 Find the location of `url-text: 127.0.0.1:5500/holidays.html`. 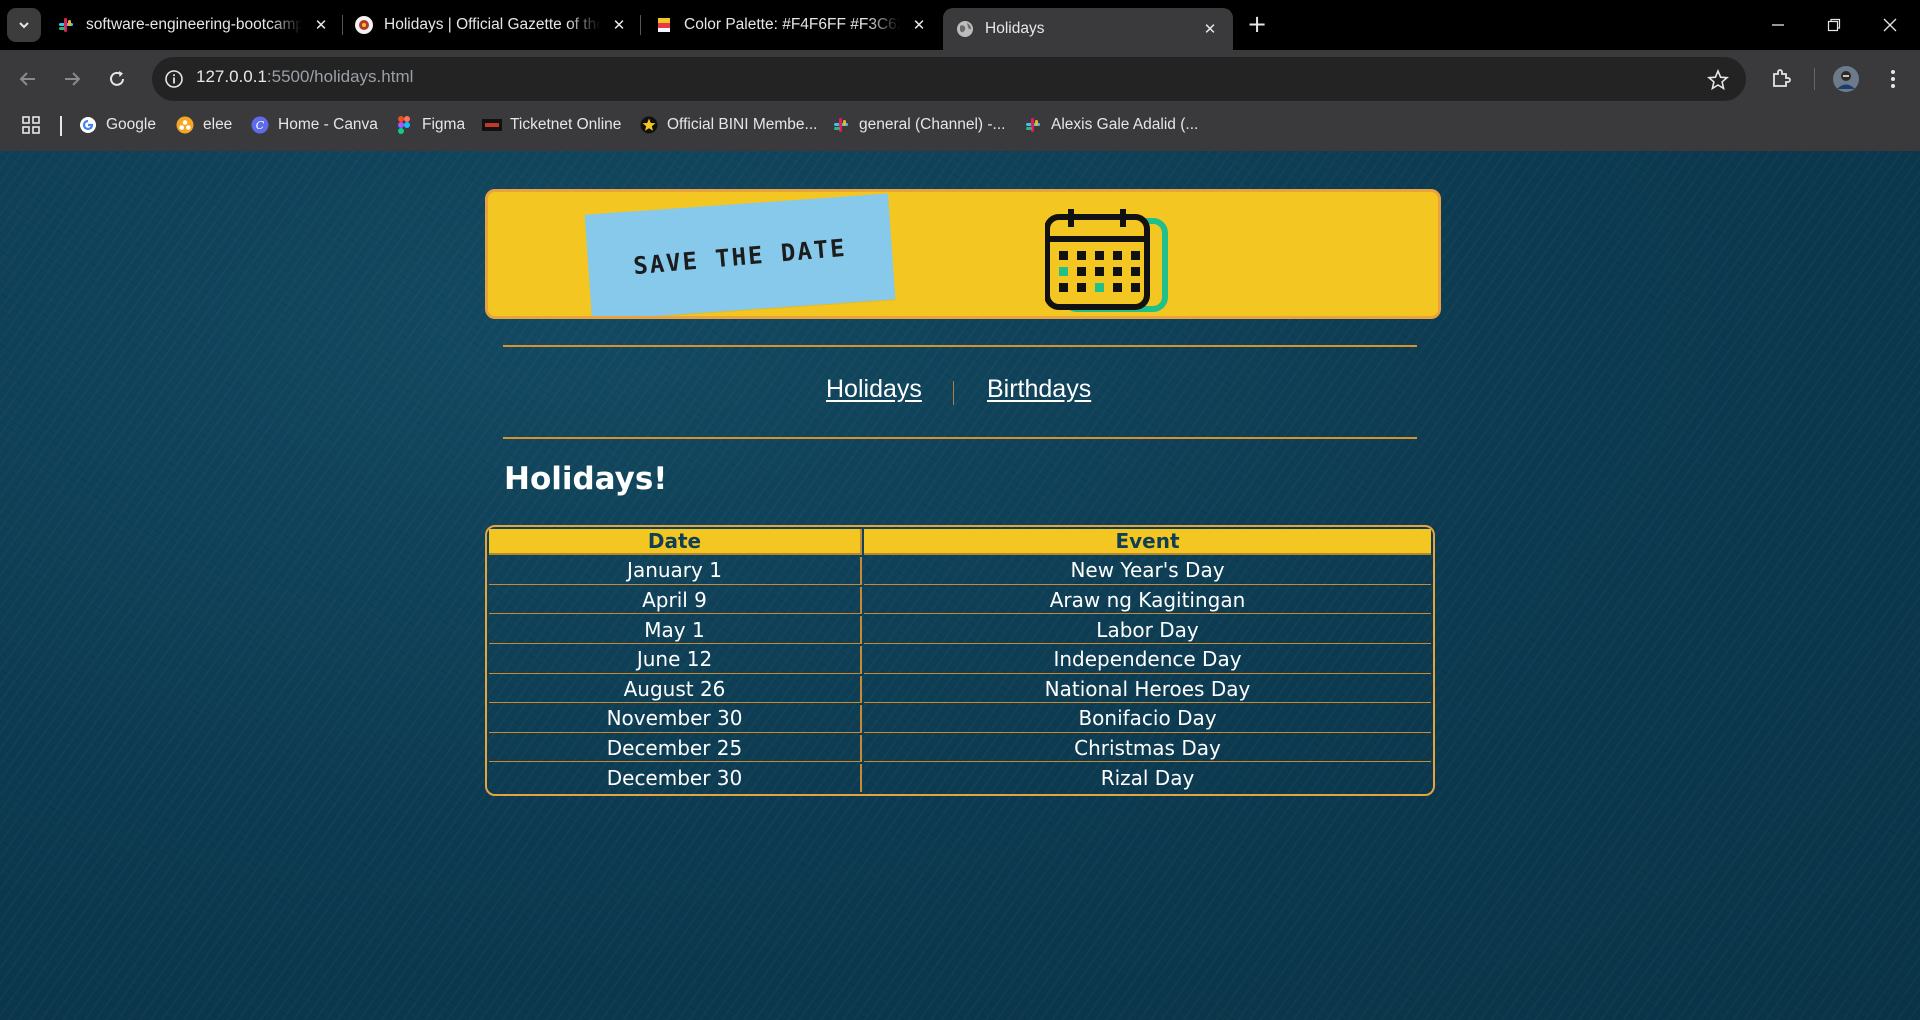

url-text: 127.0.0.1:5500/holidays.html is located at coordinates (304, 77).